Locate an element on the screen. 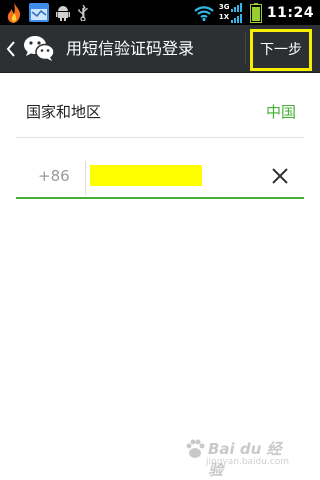  next-step-button: 下一步 is located at coordinates (281, 50).